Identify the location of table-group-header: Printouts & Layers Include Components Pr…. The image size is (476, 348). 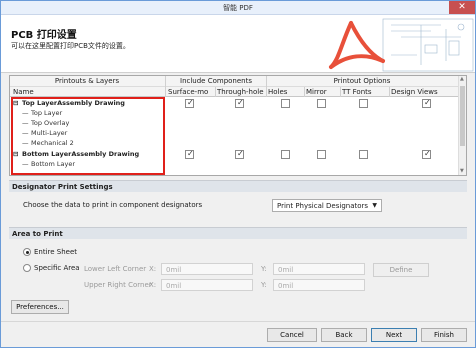
(238, 81).